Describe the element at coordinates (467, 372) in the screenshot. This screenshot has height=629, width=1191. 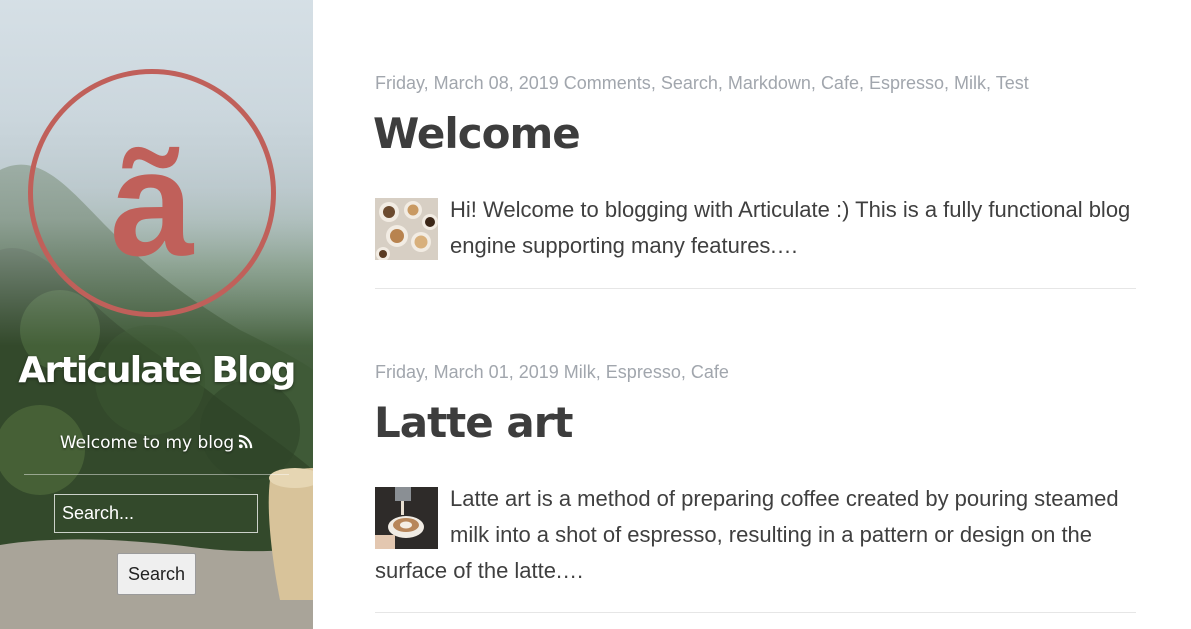
I see `post-date: Friday, March 01, 2019` at that location.